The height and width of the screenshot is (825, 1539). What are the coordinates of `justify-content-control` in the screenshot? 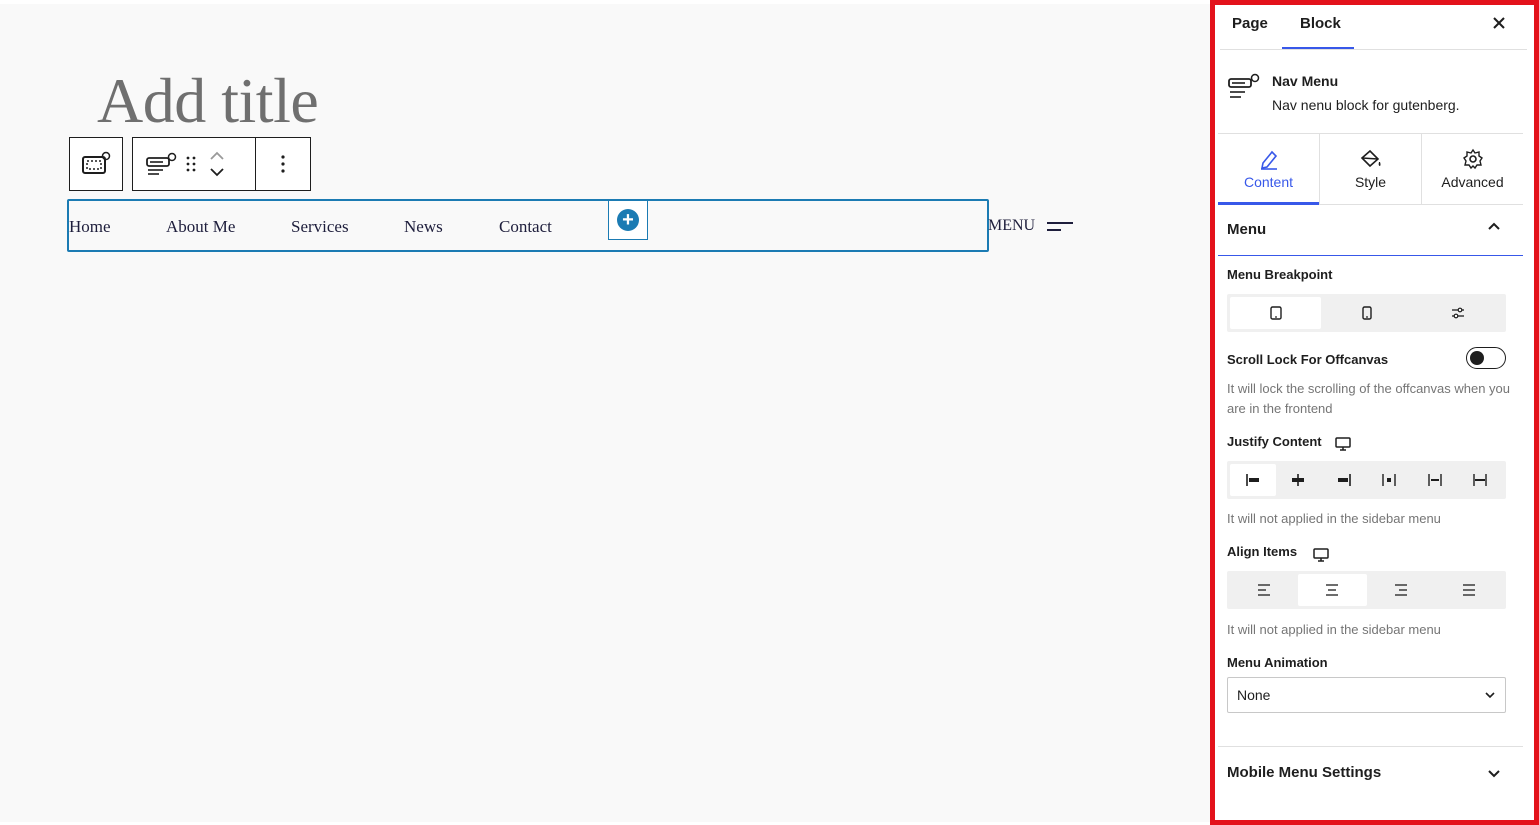 It's located at (1366, 480).